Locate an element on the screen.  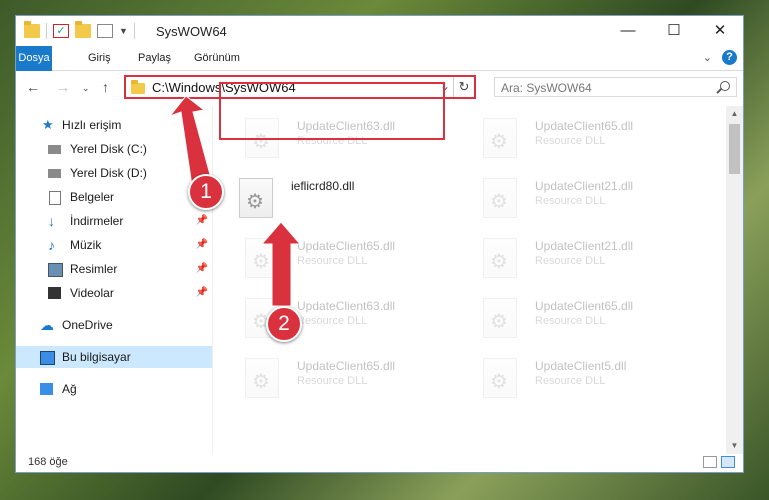
maximize-button: ☐ is located at coordinates (674, 31).